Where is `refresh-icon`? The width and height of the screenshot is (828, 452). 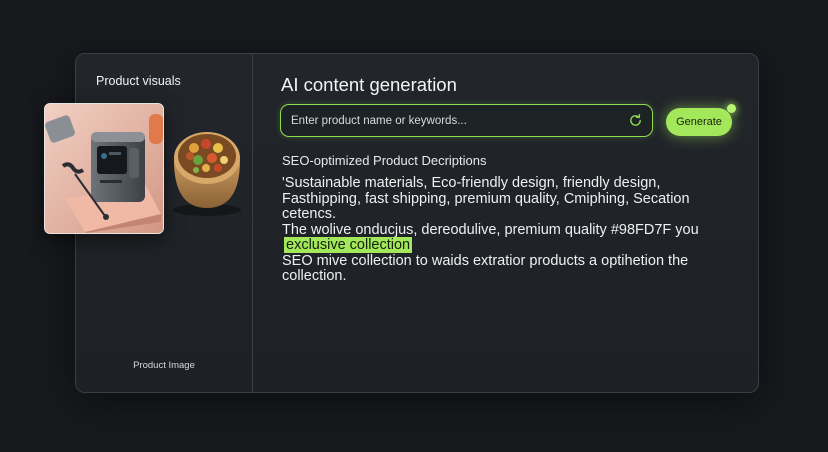 refresh-icon is located at coordinates (635, 120).